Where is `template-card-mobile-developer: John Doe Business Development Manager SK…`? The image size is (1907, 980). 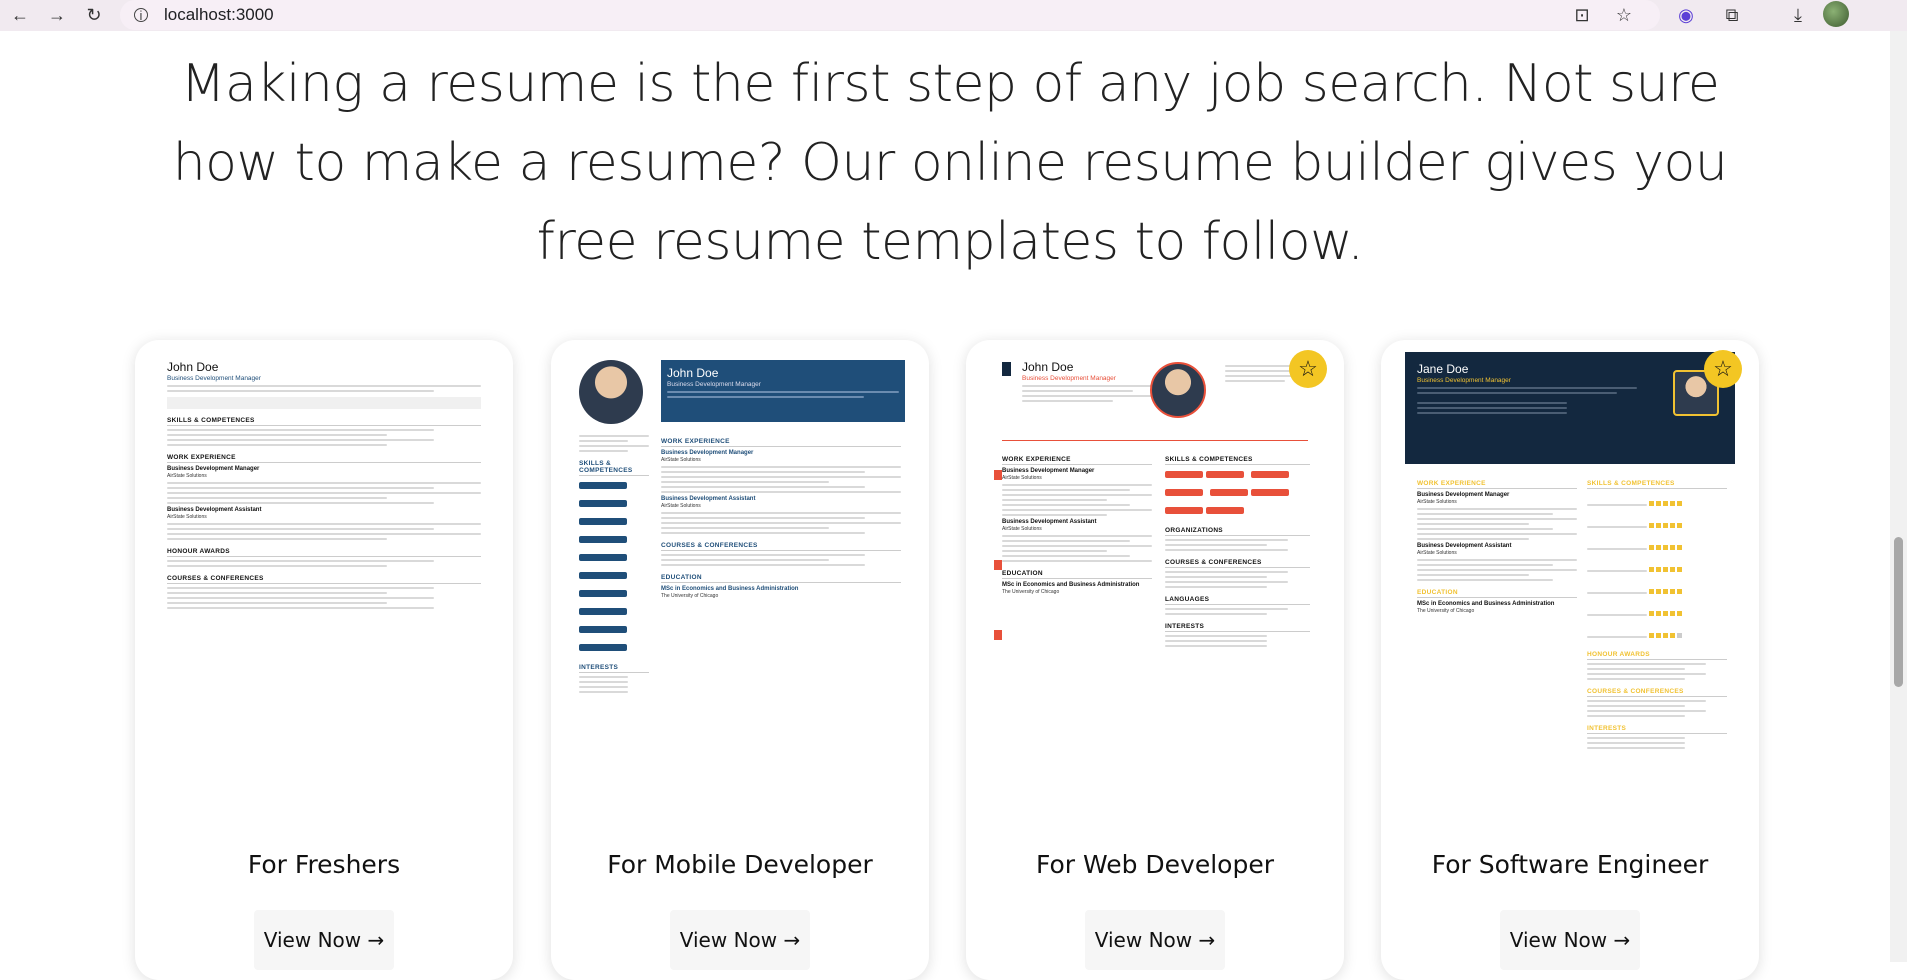 template-card-mobile-developer: John Doe Business Development Manager SK… is located at coordinates (740, 660).